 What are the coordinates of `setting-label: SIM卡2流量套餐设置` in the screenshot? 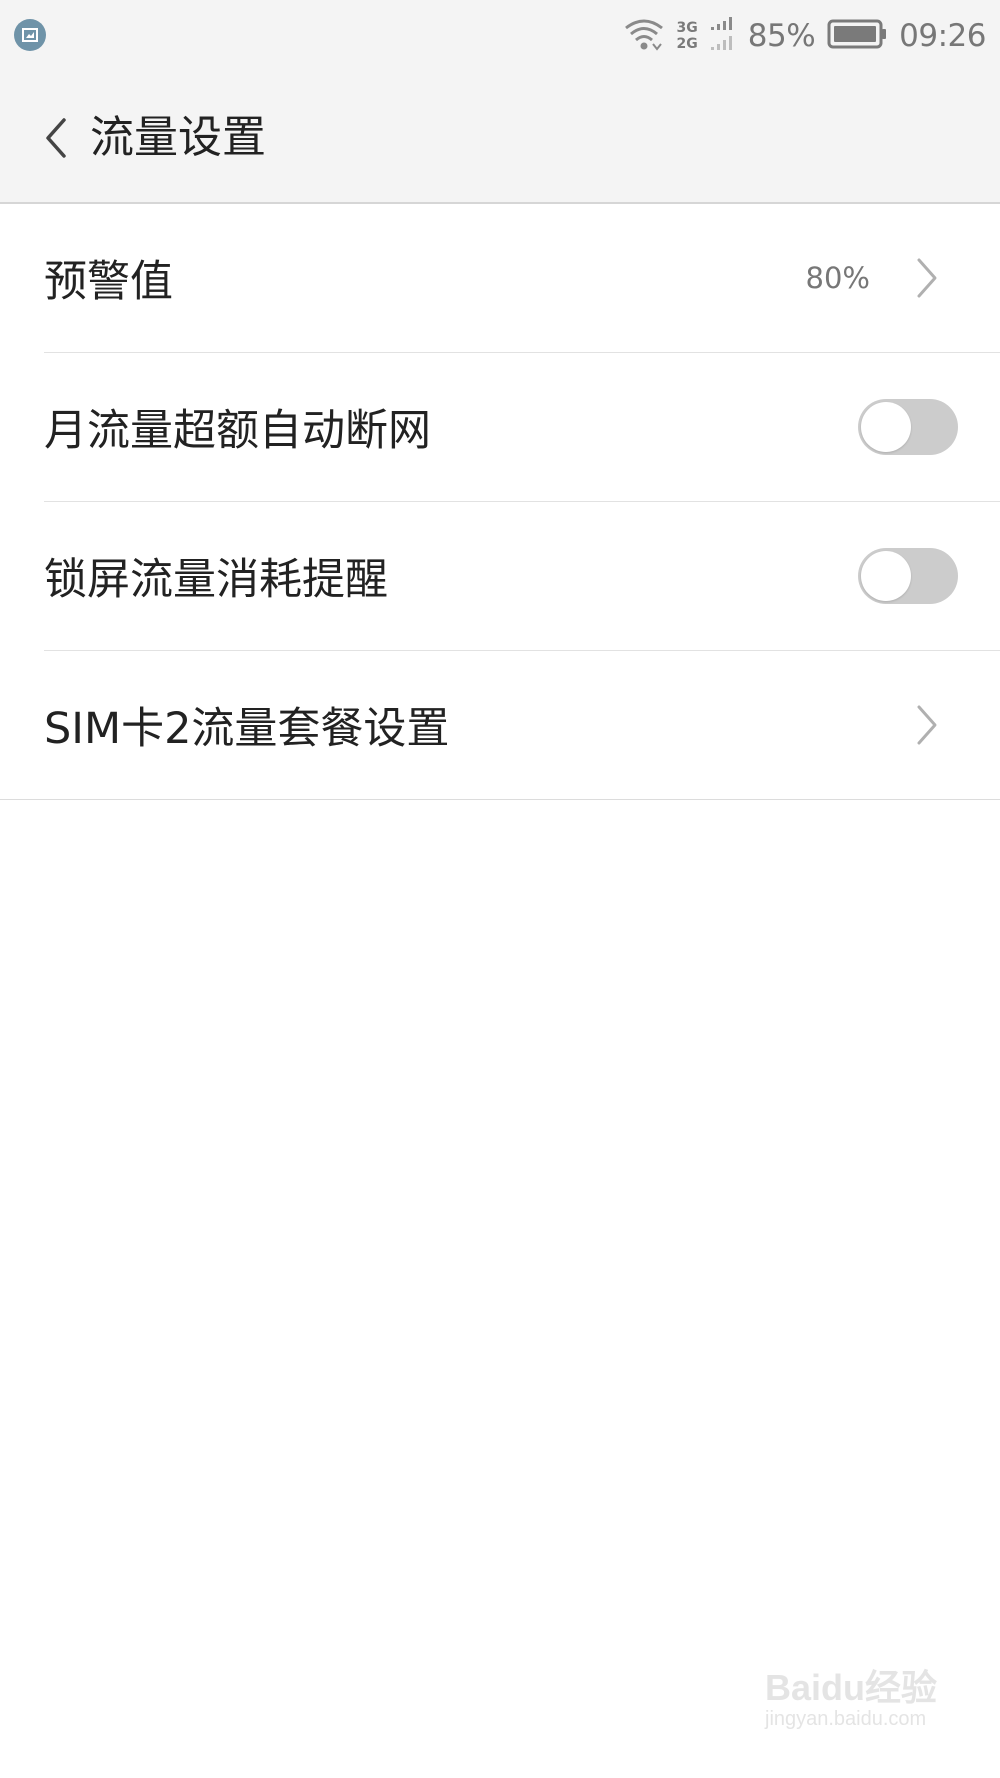 It's located at (247, 729).